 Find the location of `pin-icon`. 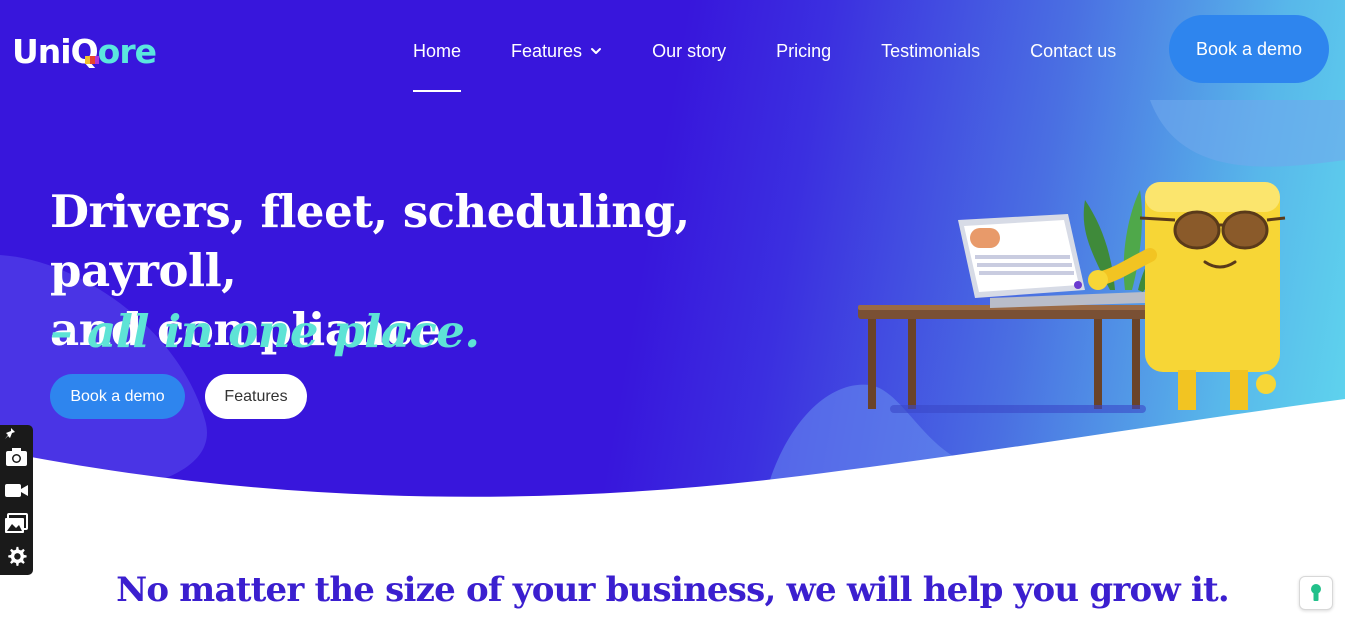

pin-icon is located at coordinates (11, 434).